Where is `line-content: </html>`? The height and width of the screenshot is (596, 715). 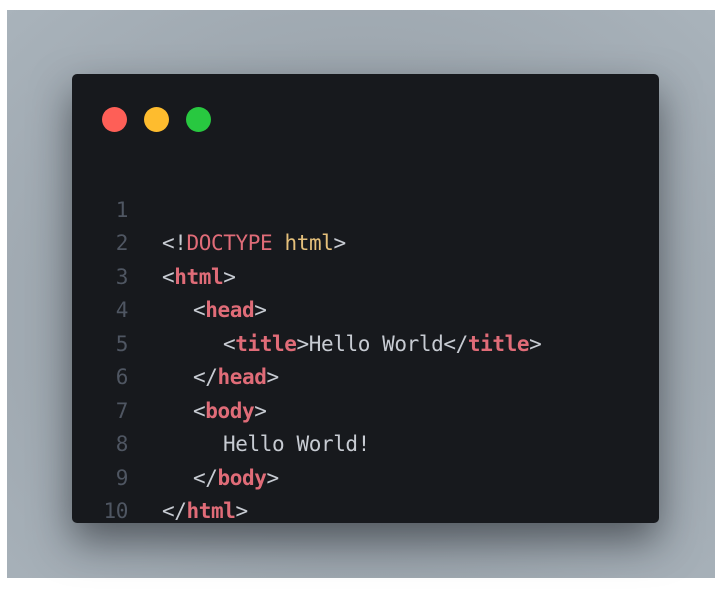 line-content: </html> is located at coordinates (205, 512).